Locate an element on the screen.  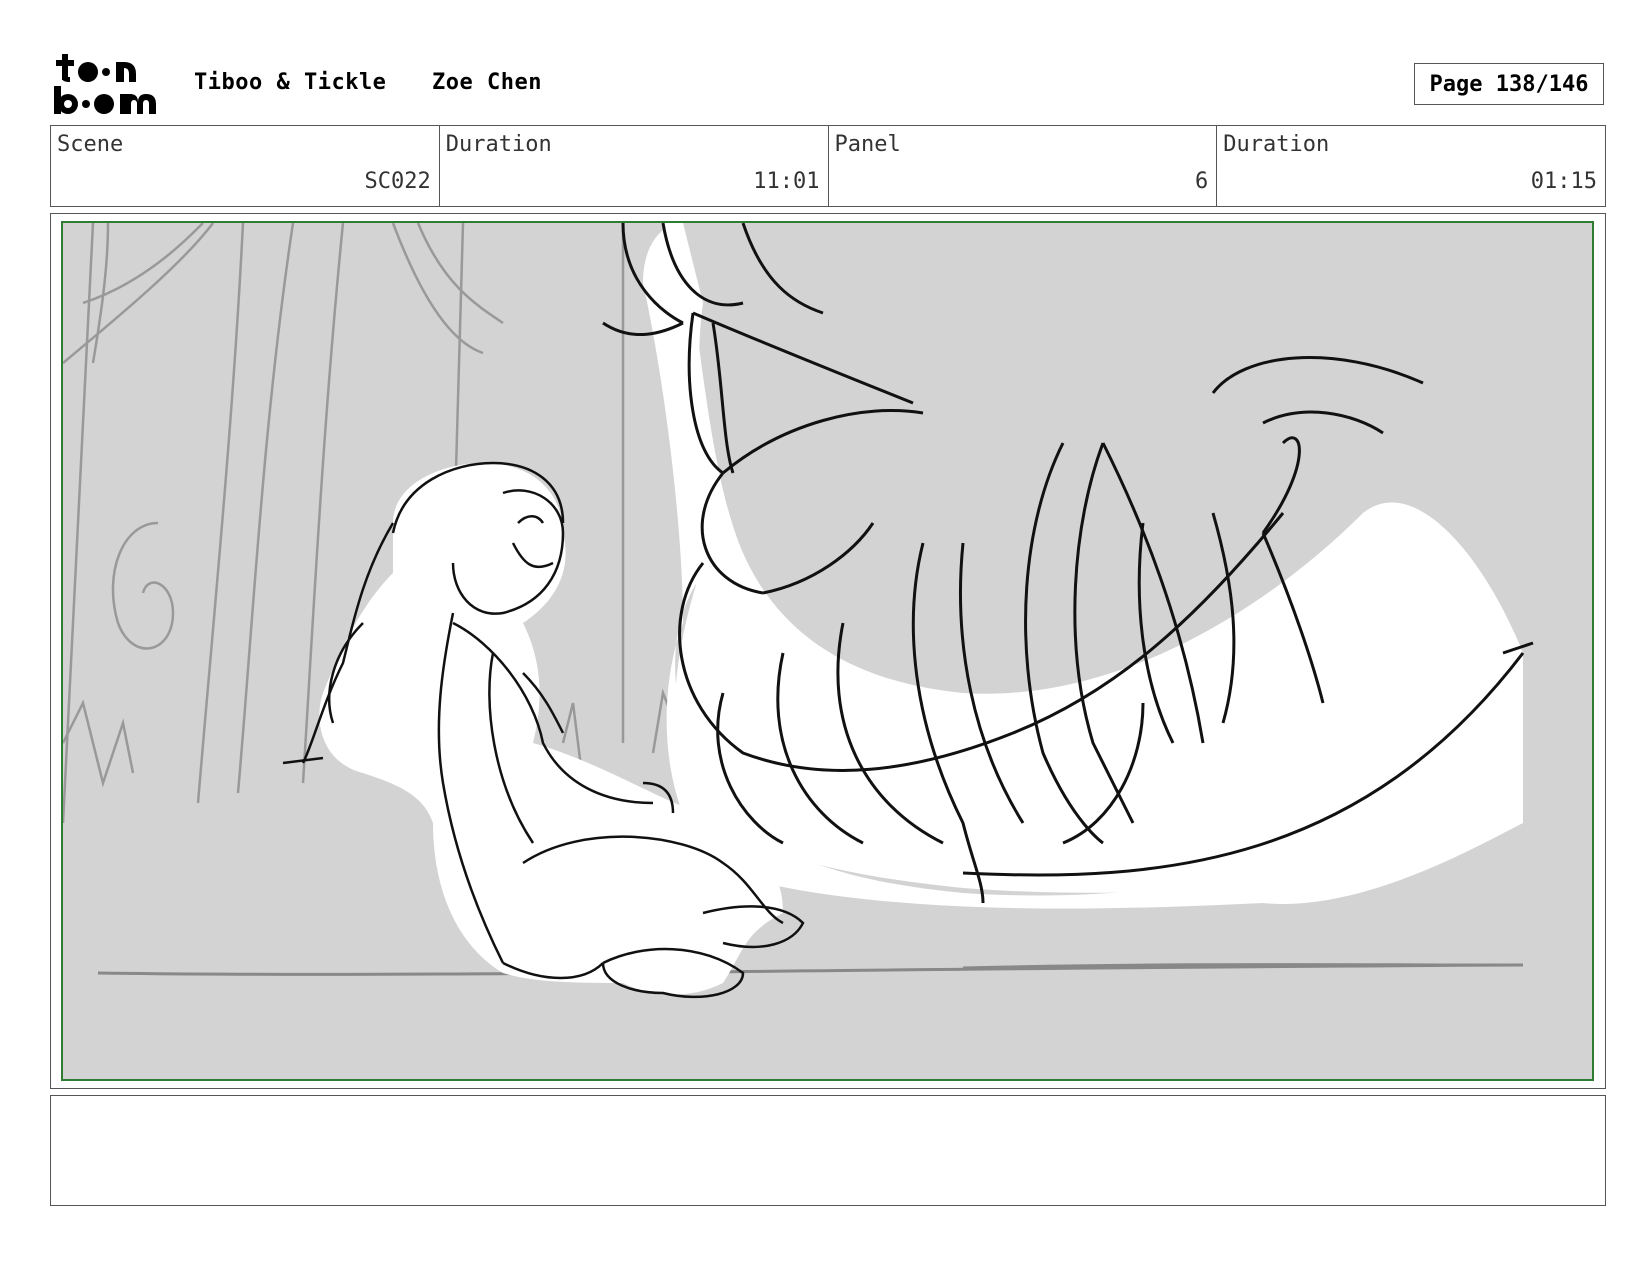
scene-duration-cell: Duration 11:01 is located at coordinates (634, 166).